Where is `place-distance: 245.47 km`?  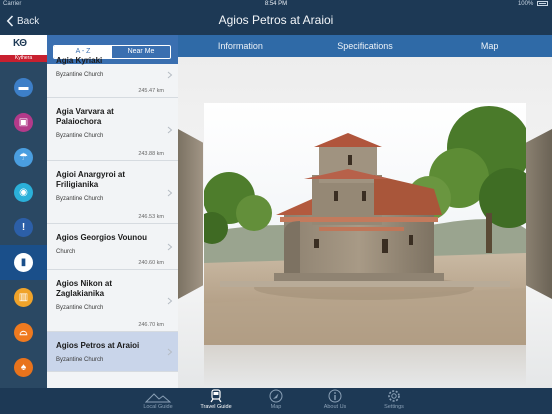 place-distance: 245.47 km is located at coordinates (151, 91).